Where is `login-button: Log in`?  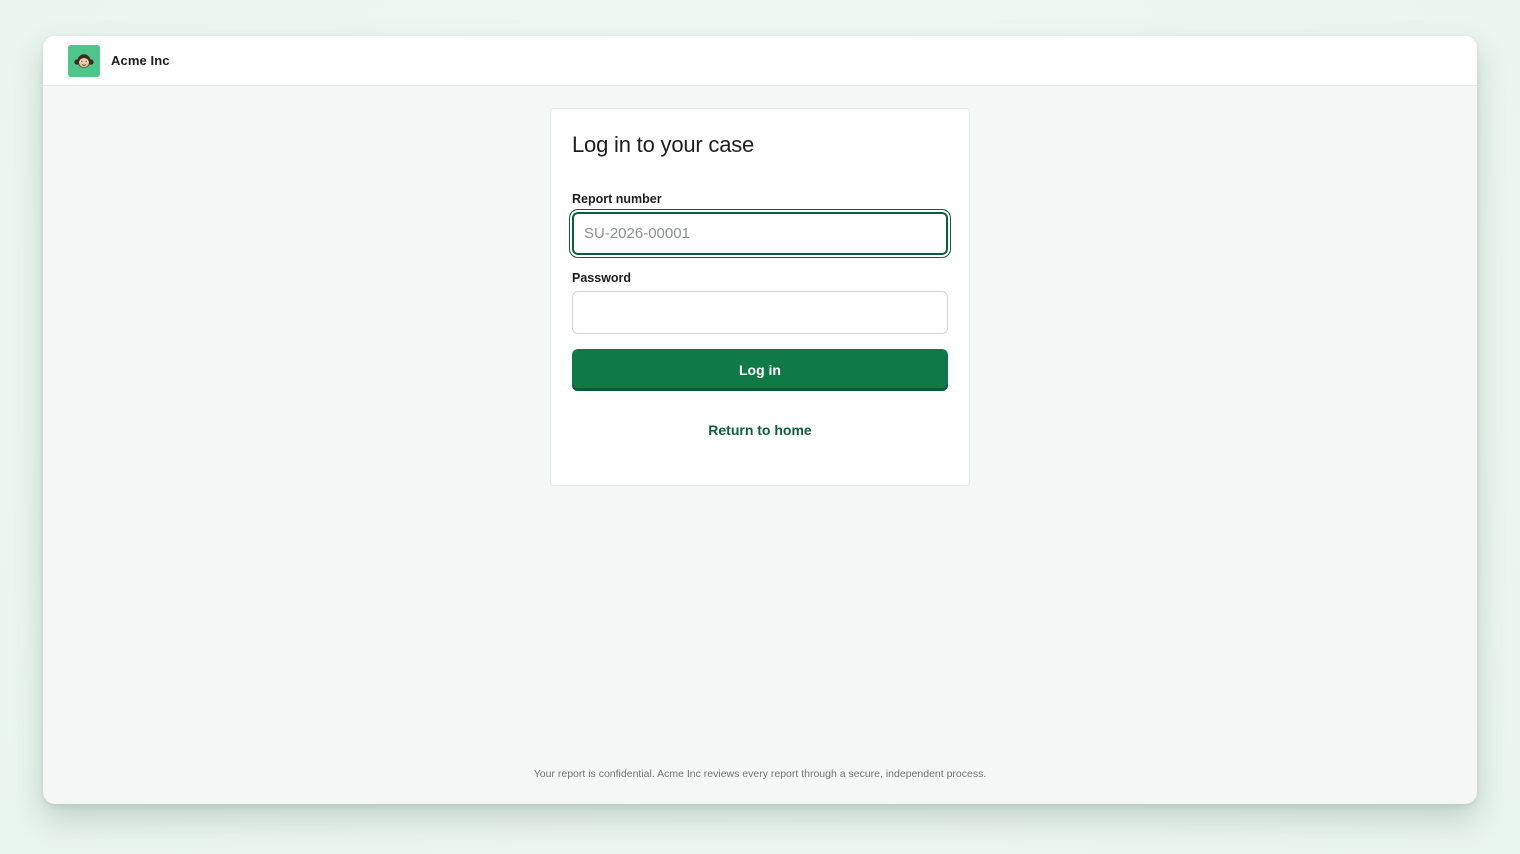 login-button: Log in is located at coordinates (760, 370).